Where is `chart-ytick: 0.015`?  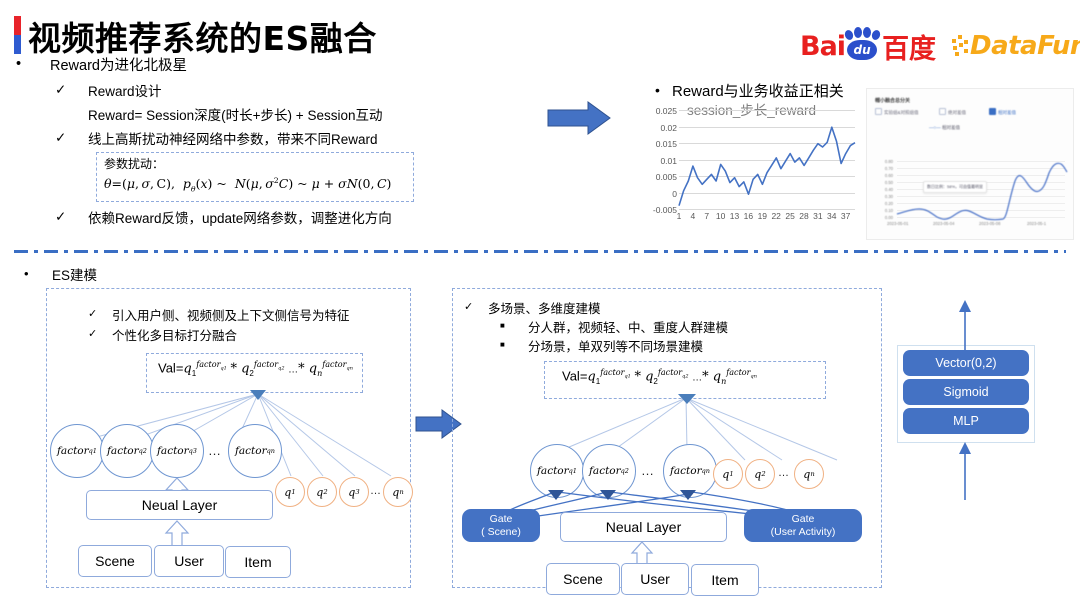 chart-ytick: 0.015 is located at coordinates (666, 144).